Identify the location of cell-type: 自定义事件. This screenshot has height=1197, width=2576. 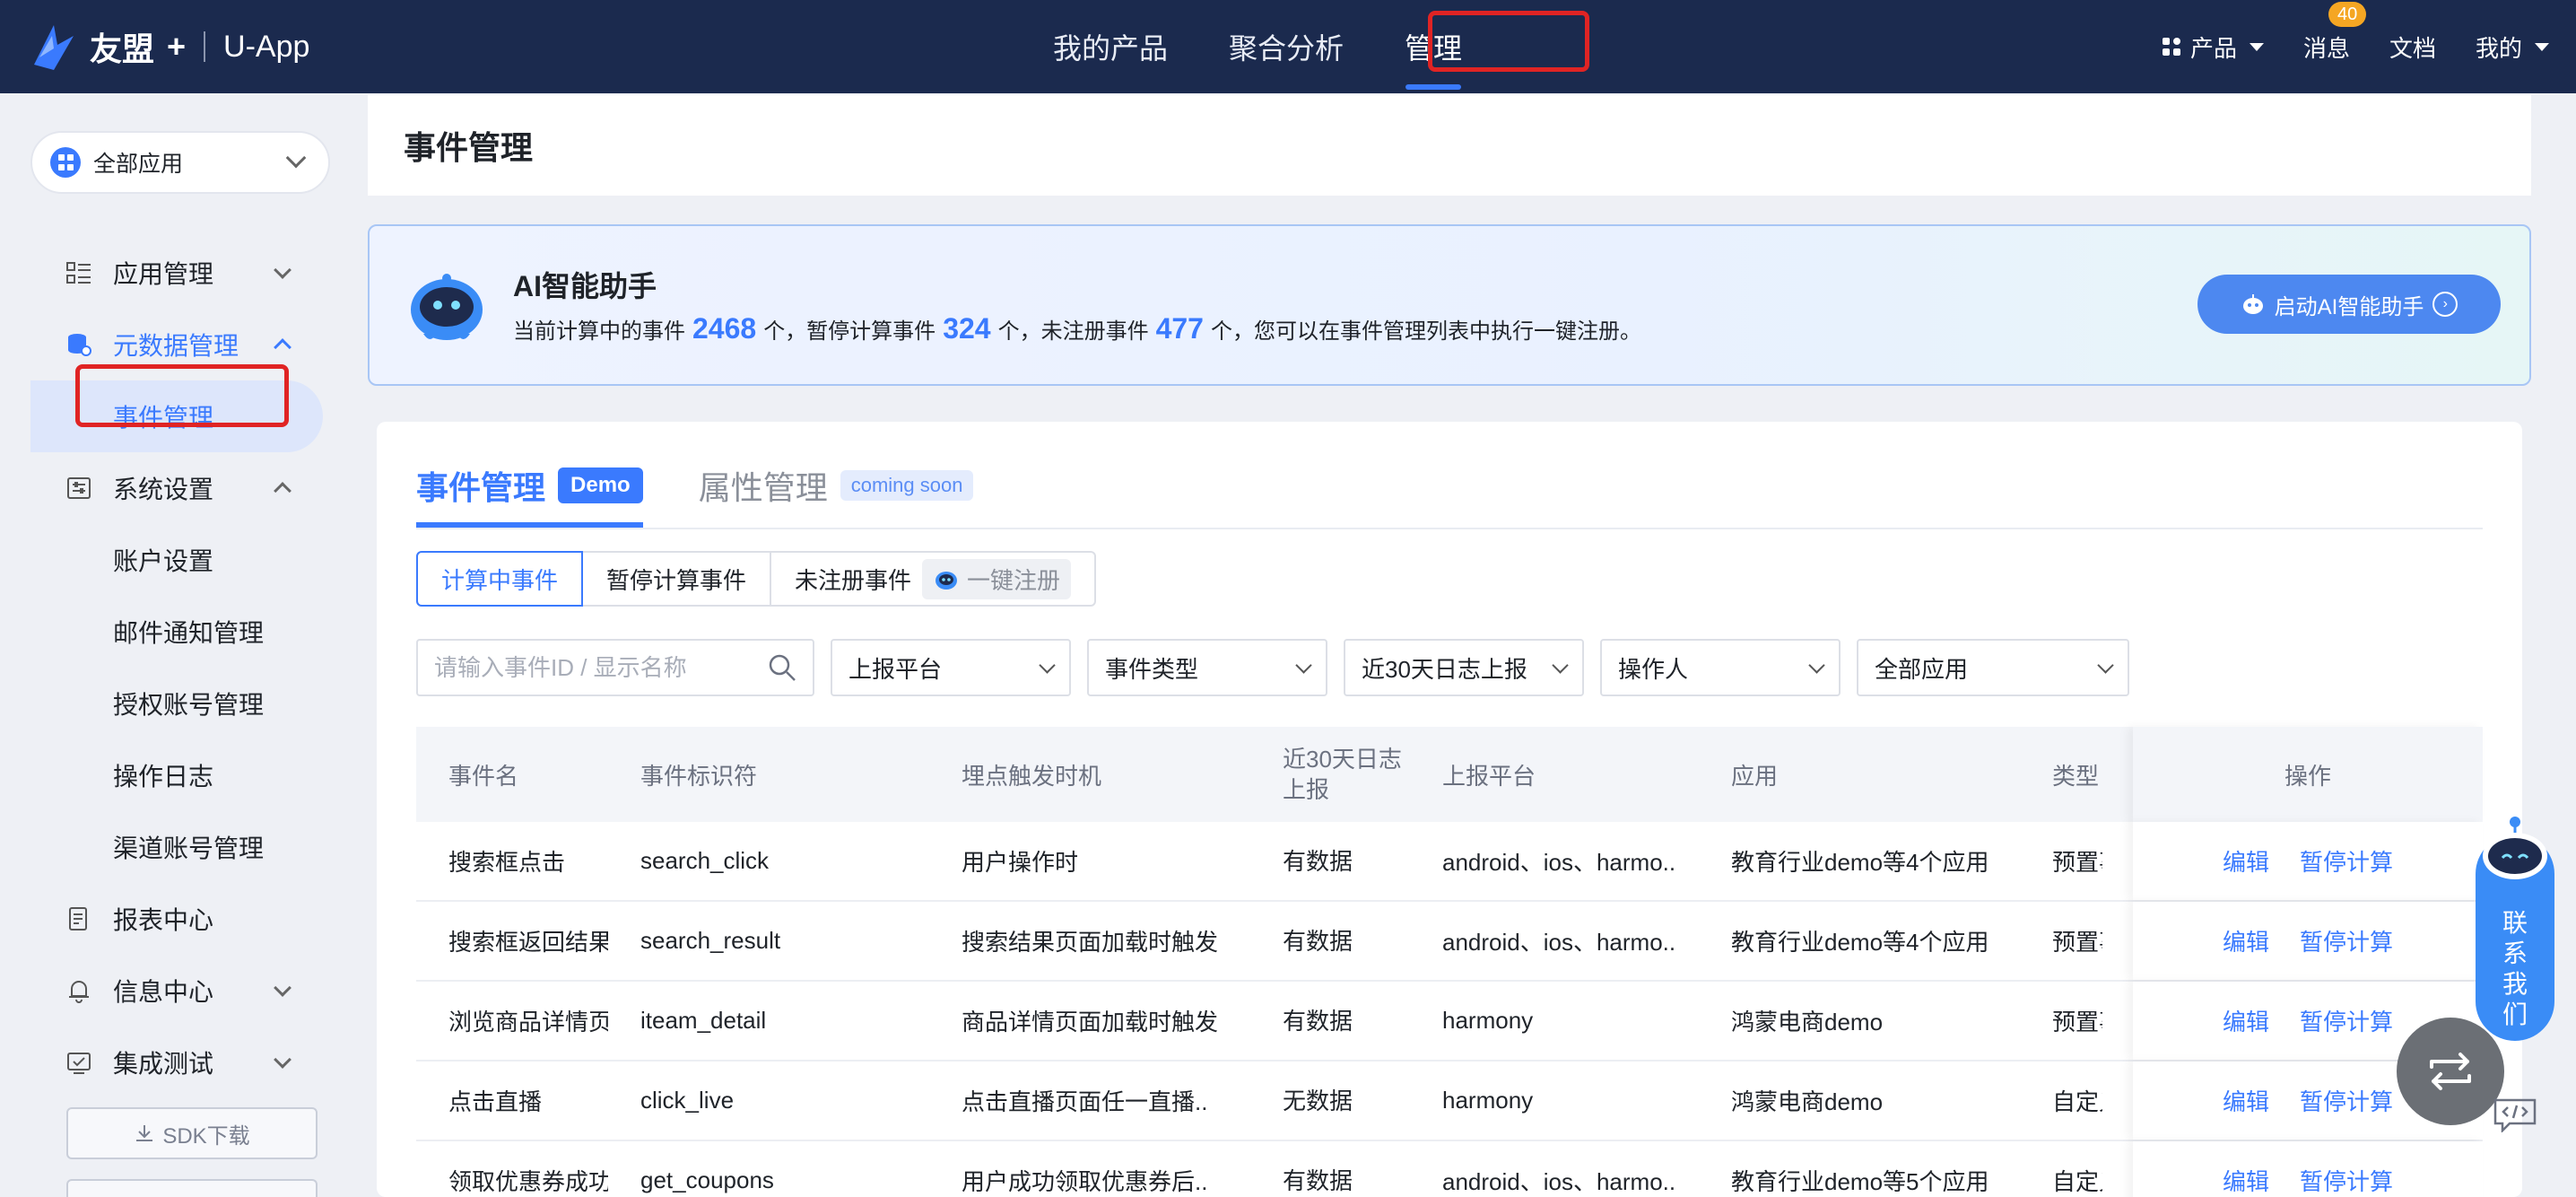
(2077, 1102).